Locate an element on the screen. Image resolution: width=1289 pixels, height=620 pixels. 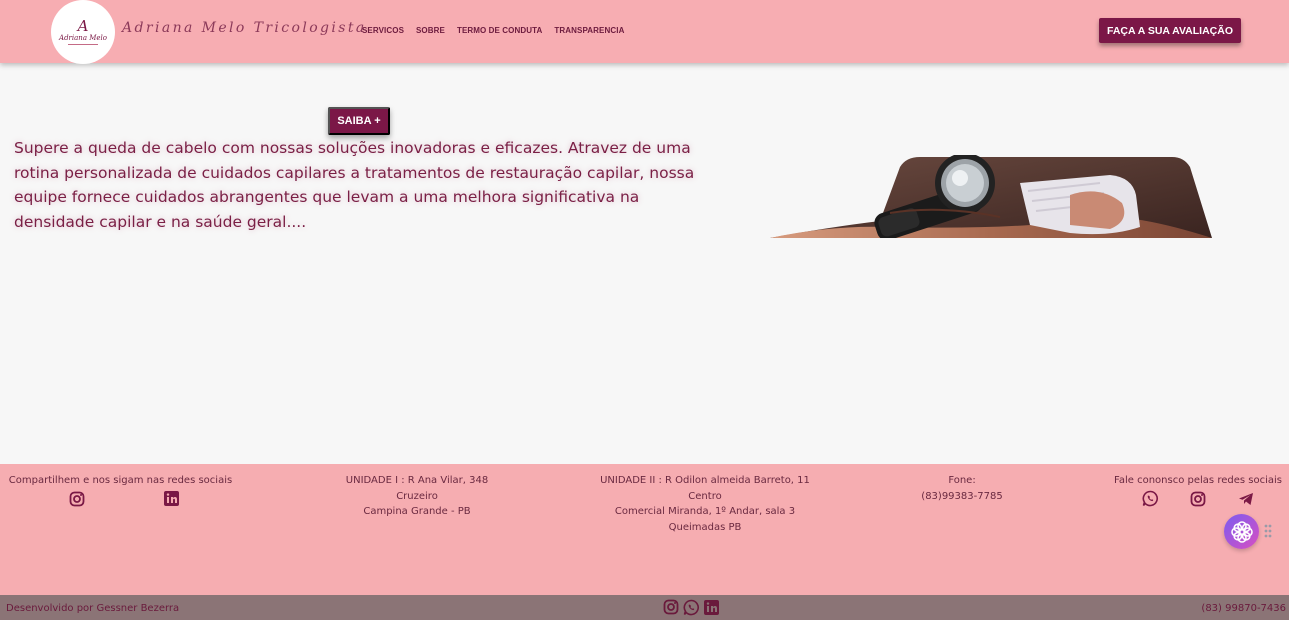
saiba-mais-button: SAIBA + is located at coordinates (359, 121).